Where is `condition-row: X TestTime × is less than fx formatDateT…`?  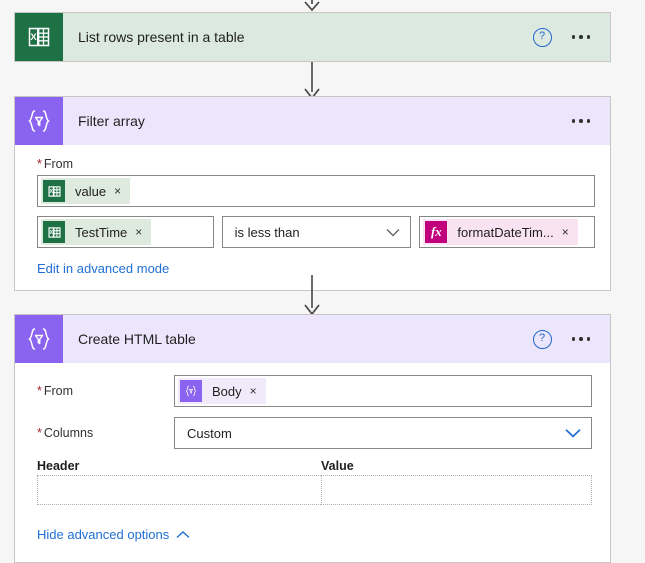 condition-row: X TestTime × is less than fx formatDateT… is located at coordinates (316, 232).